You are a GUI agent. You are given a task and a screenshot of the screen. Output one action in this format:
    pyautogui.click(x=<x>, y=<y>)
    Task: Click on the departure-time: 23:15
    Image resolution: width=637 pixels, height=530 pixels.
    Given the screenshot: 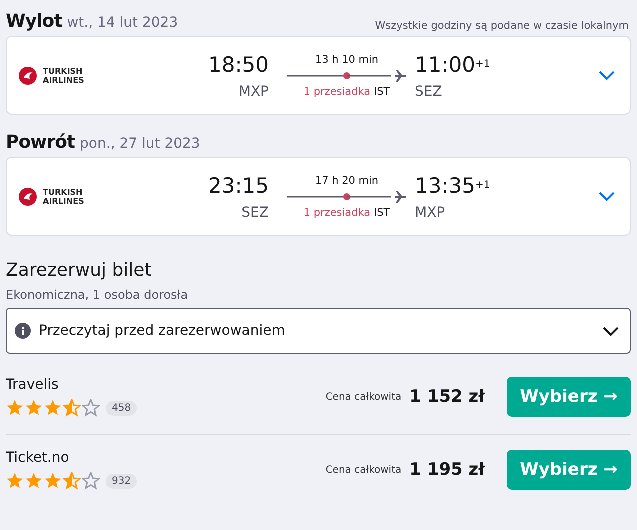 What is the action you would take?
    pyautogui.click(x=238, y=185)
    